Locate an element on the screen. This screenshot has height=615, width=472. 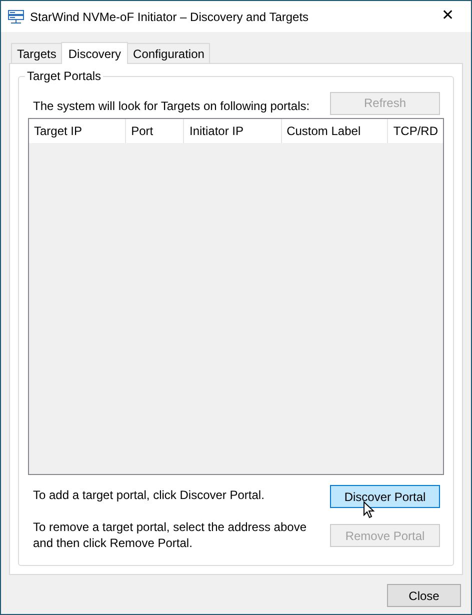
window-title: StarWind NVMe-oF Initiator – Discovery and Targets is located at coordinates (170, 17).